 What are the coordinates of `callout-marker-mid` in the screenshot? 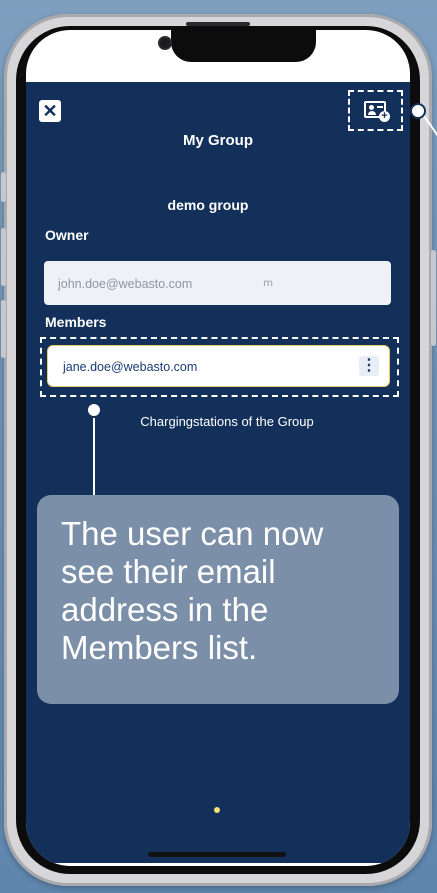 It's located at (94, 410).